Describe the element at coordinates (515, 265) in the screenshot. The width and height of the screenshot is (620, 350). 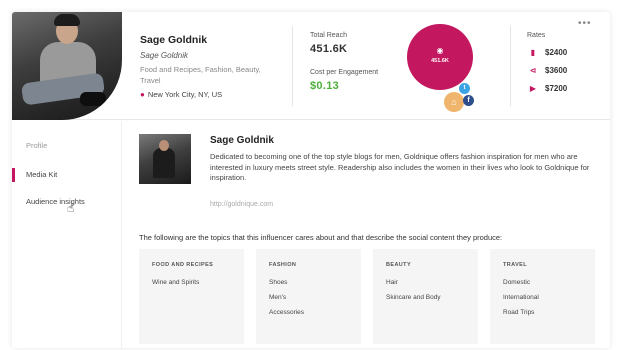
I see `topic-title: TRAVEL` at that location.